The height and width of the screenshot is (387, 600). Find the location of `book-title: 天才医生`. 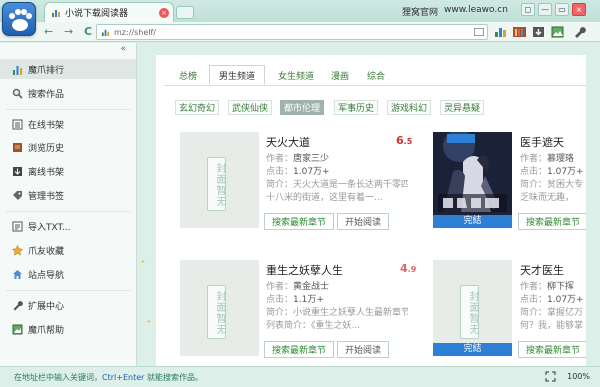

book-title: 天才医生 is located at coordinates (542, 270).